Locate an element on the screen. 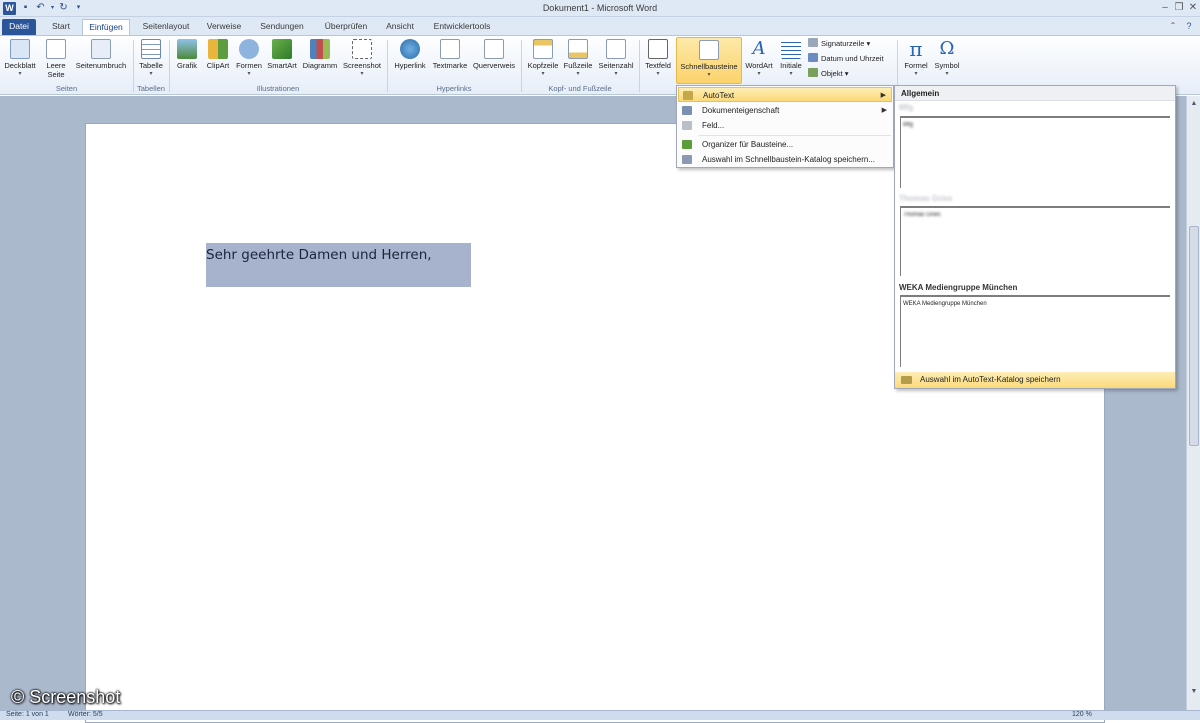  save-selection-icon is located at coordinates (687, 159).